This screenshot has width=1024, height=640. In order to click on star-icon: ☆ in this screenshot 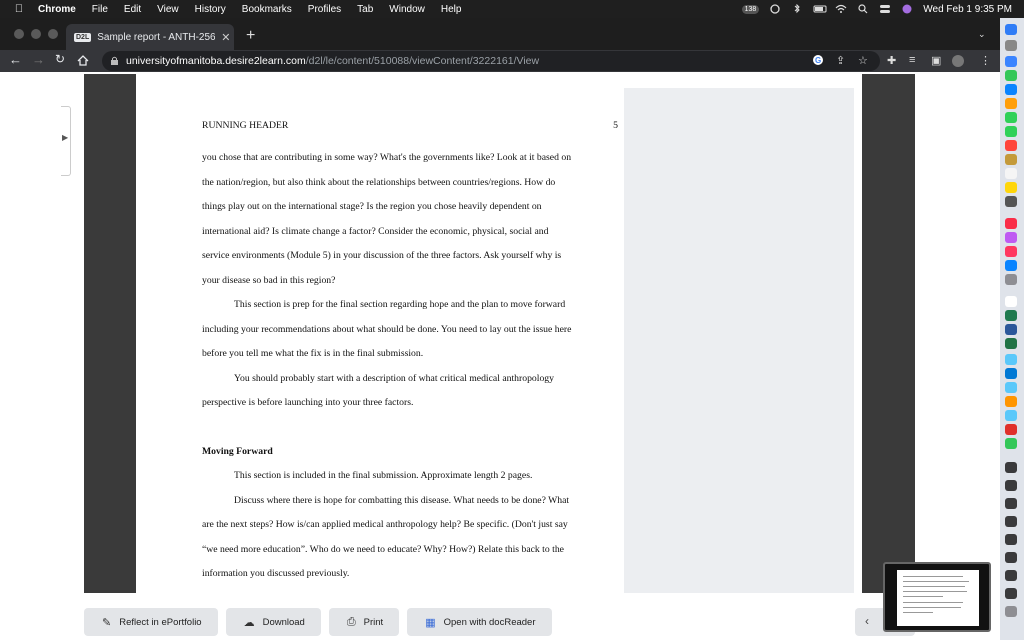, I will do `click(863, 60)`.